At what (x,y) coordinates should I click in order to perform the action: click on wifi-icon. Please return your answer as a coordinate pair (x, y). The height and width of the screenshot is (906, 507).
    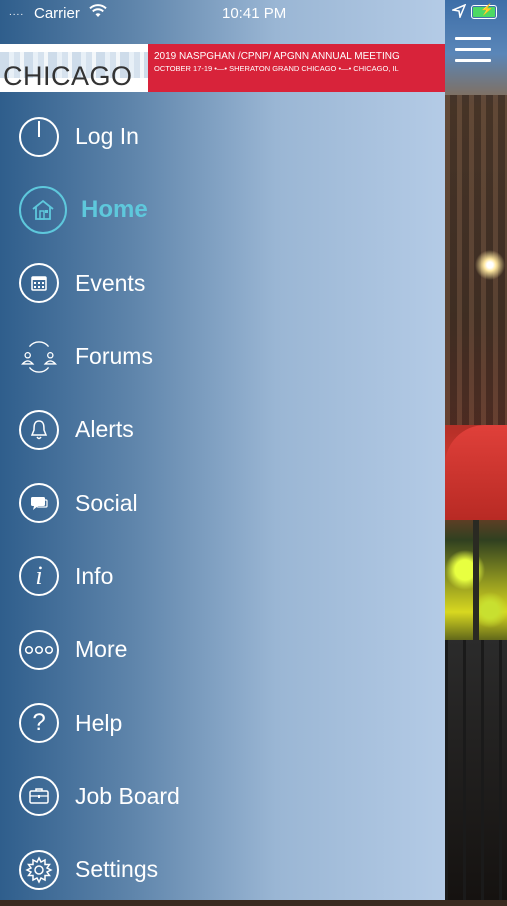
    Looking at the image, I should click on (98, 13).